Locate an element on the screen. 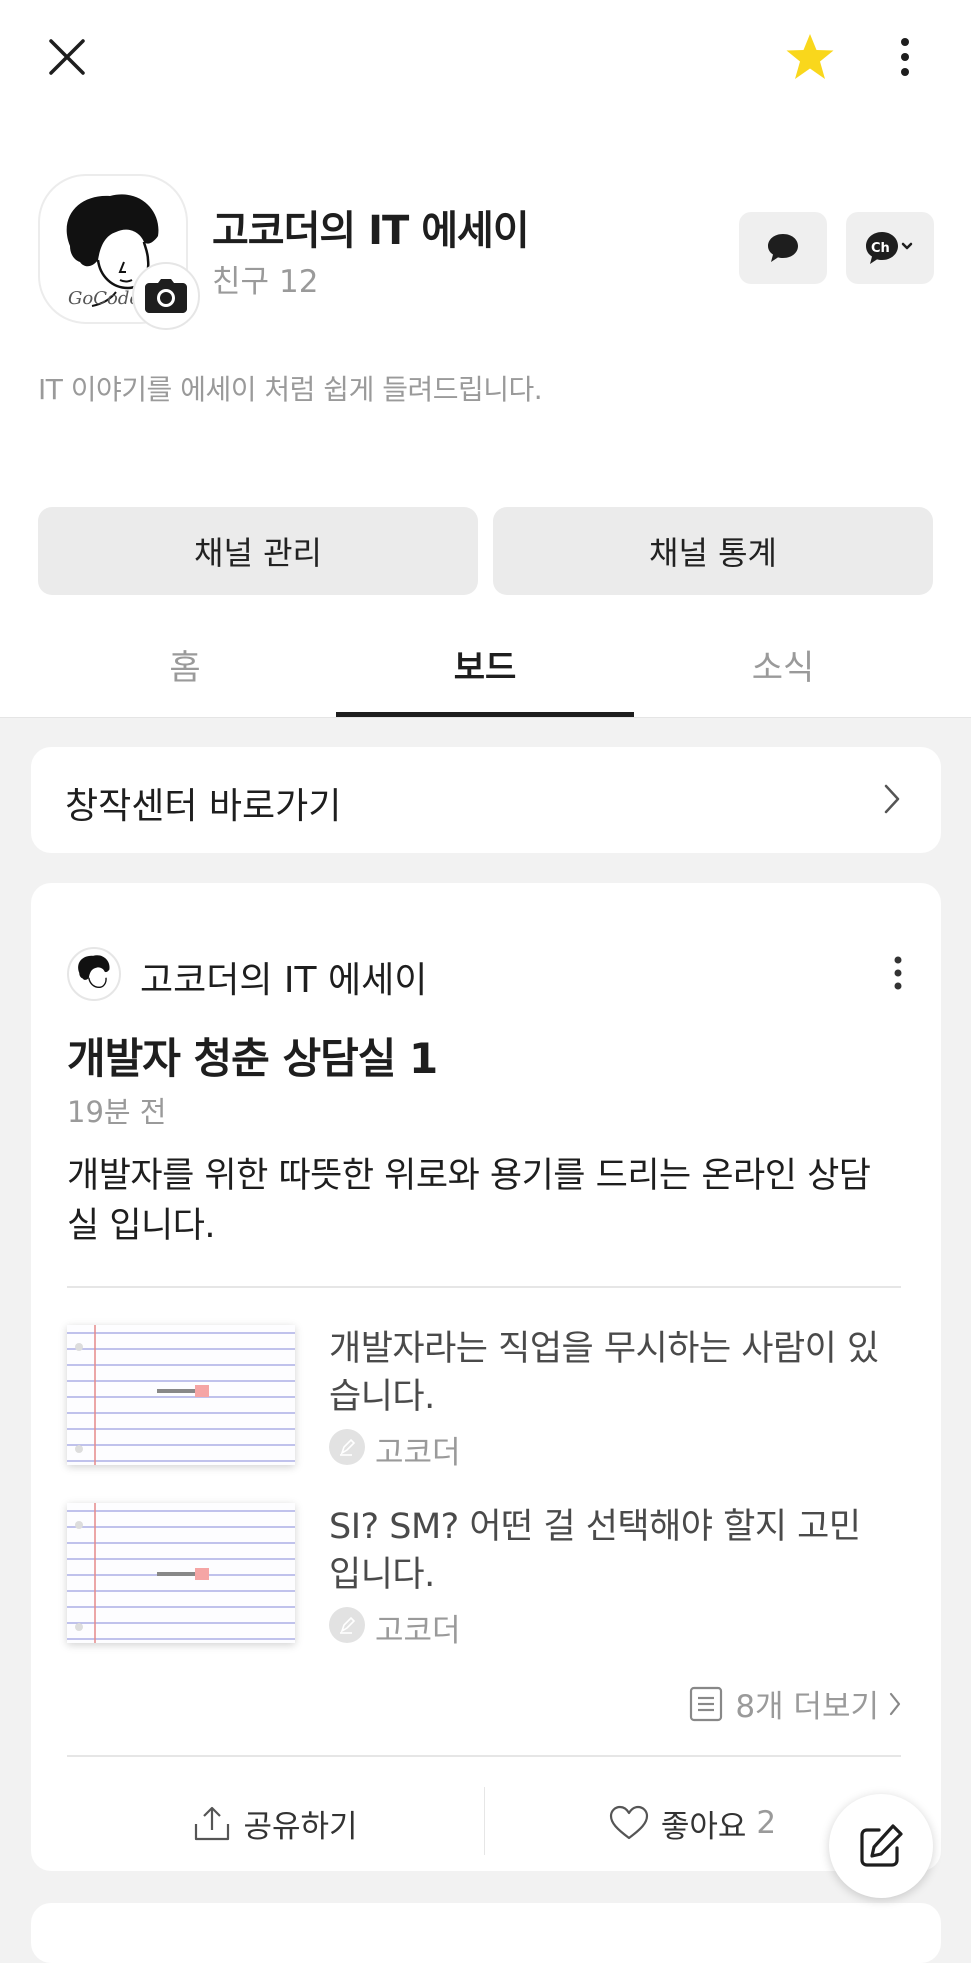  article-item: 개발자라는 직업을 무시하는 사람이 있습니다. 고코더 is located at coordinates (484, 1398).